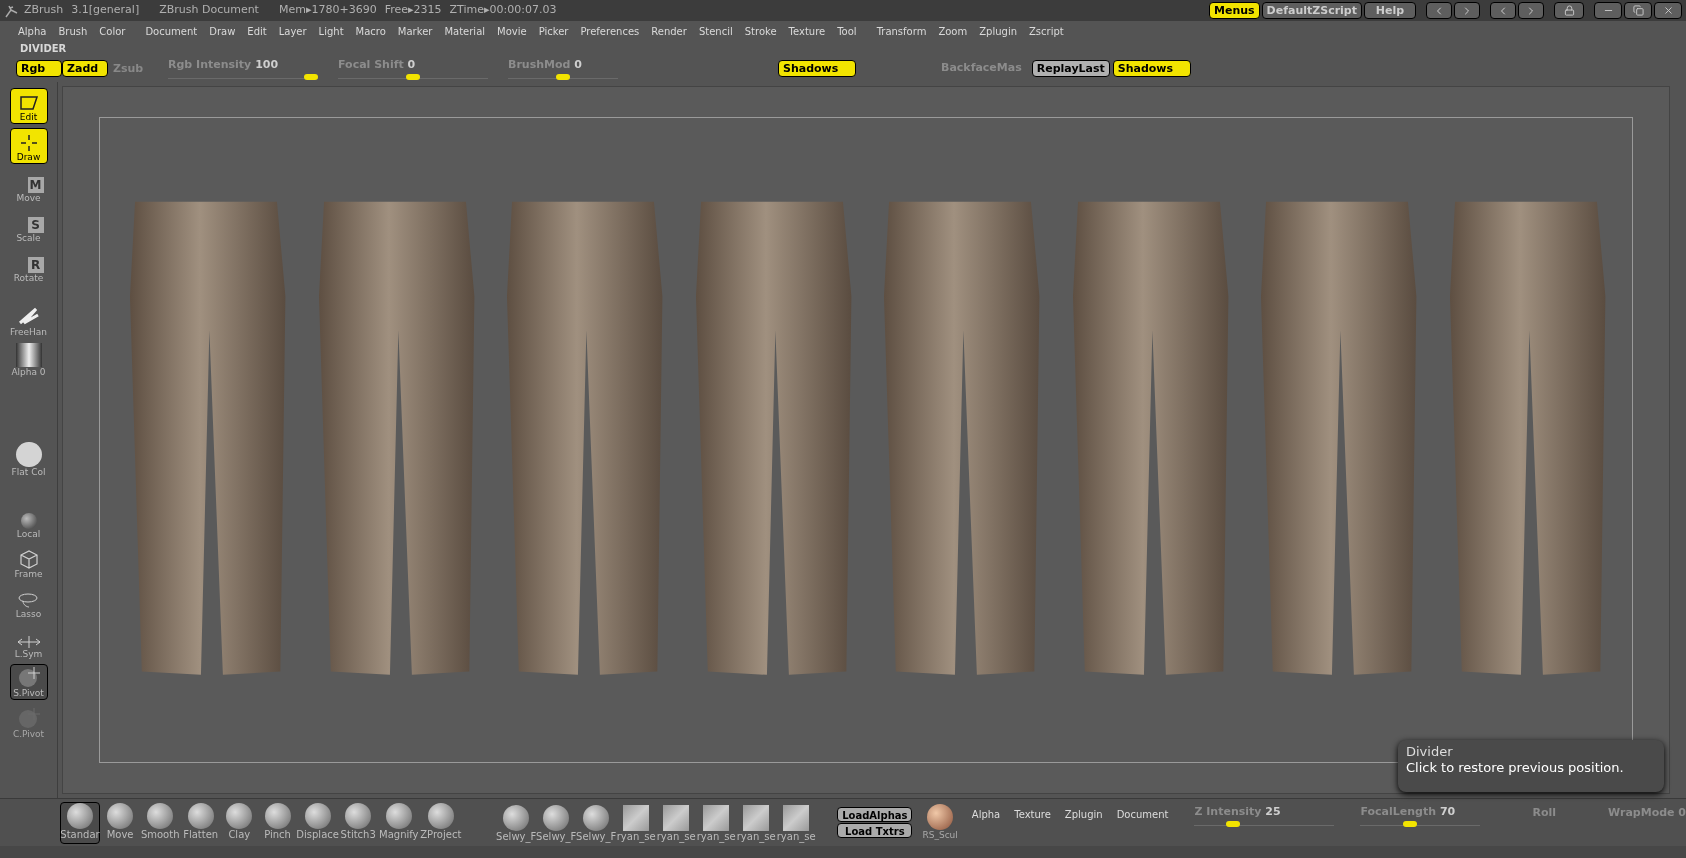 The image size is (1686, 858). What do you see at coordinates (35, 265) in the screenshot?
I see `letter-icon: R` at bounding box center [35, 265].